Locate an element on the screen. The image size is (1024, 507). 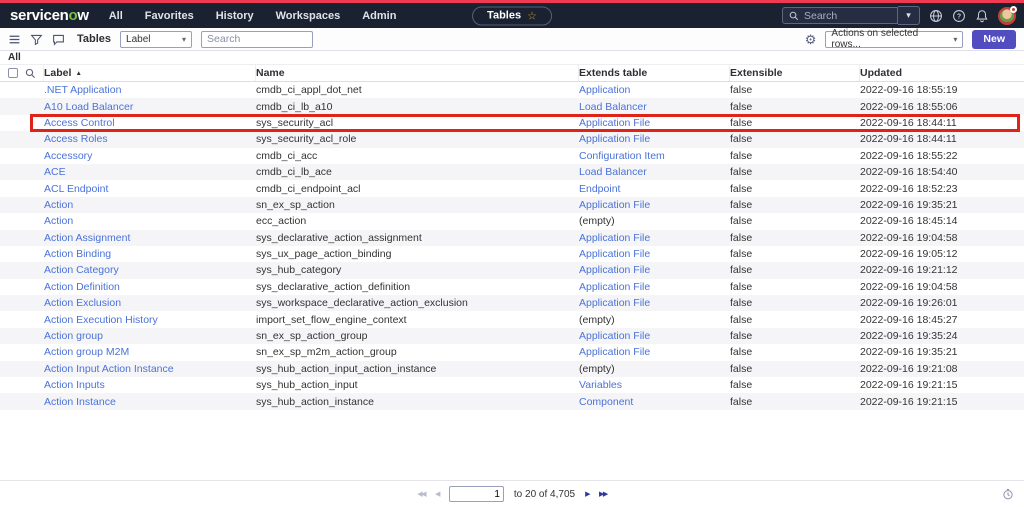
row-extends-link: Variables is located at coordinates (654, 385).